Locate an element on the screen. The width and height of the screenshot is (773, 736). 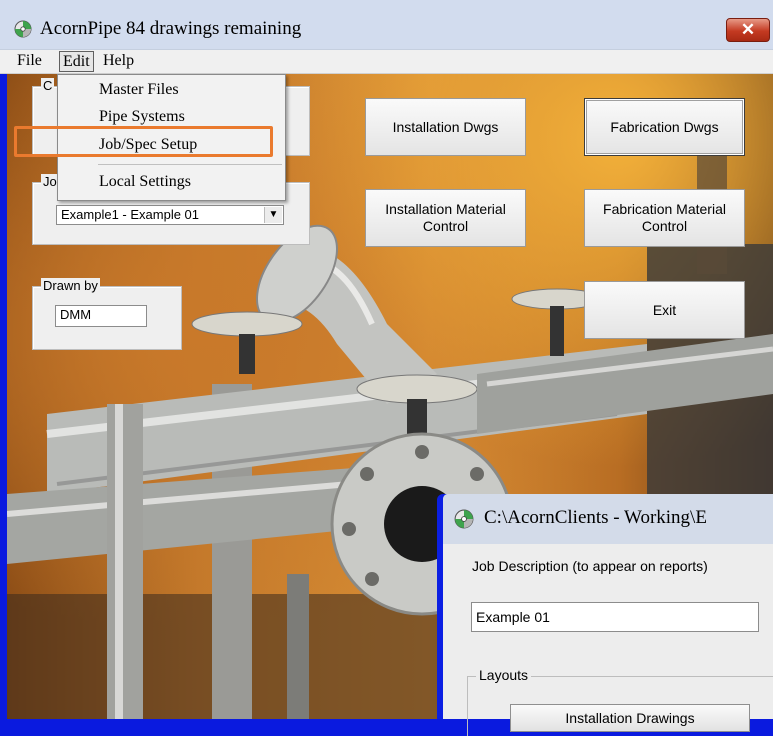
drawn-by-input: DMM is located at coordinates (101, 316).